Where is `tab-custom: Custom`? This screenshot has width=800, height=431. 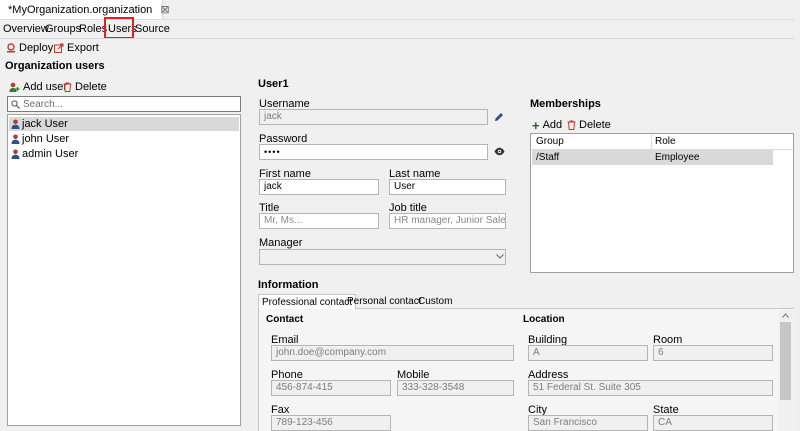 tab-custom: Custom is located at coordinates (435, 301).